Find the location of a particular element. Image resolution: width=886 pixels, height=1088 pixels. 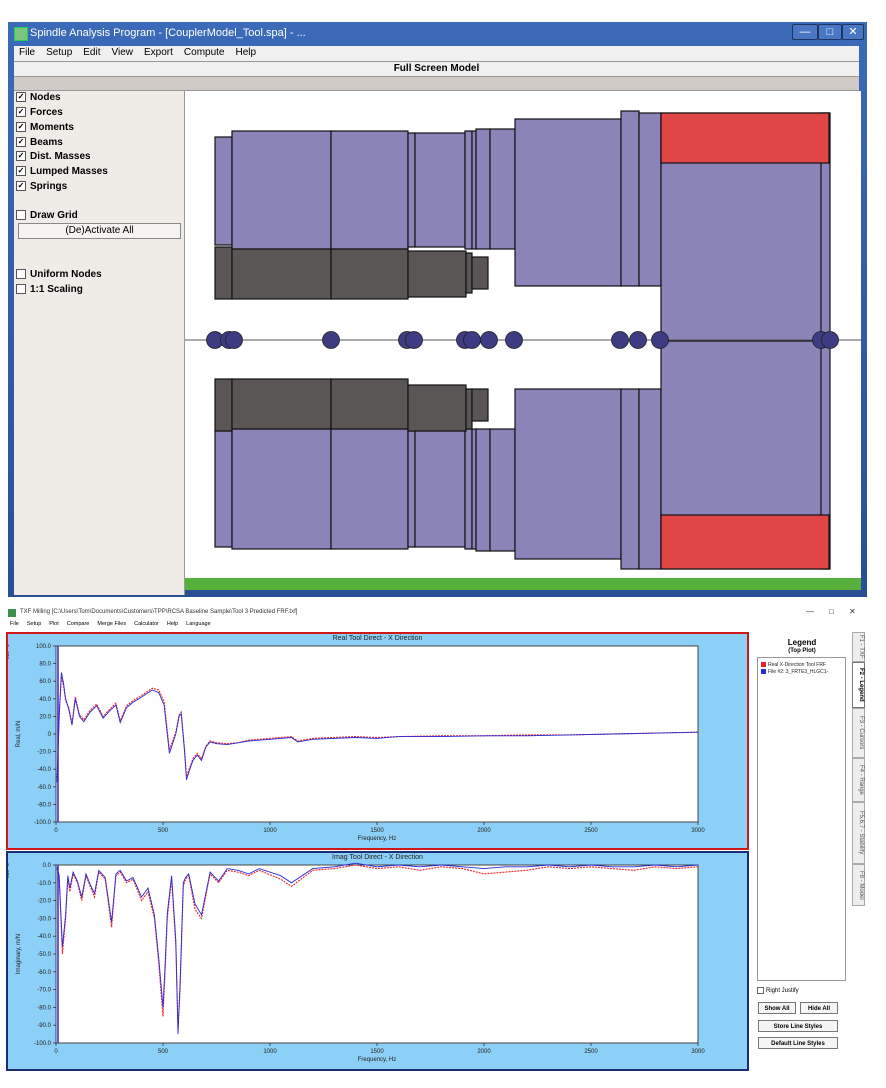

close-button: ✕ is located at coordinates (853, 32).